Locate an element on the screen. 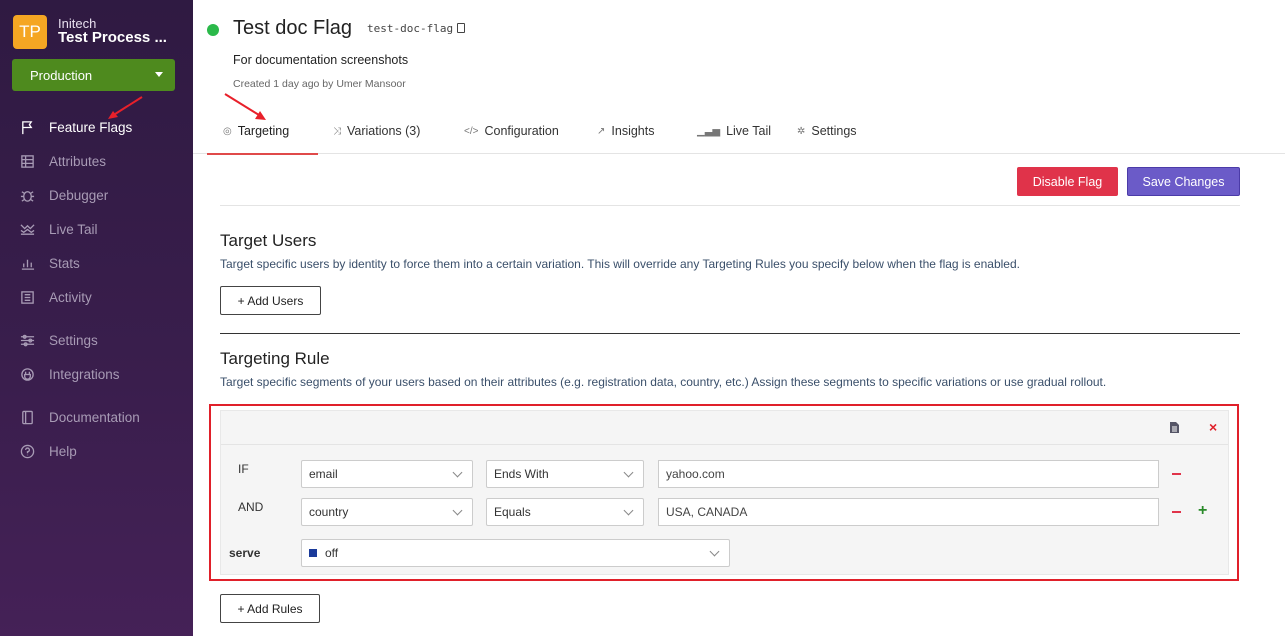 The width and height of the screenshot is (1285, 636). gear-icon: ✲ is located at coordinates (801, 131).